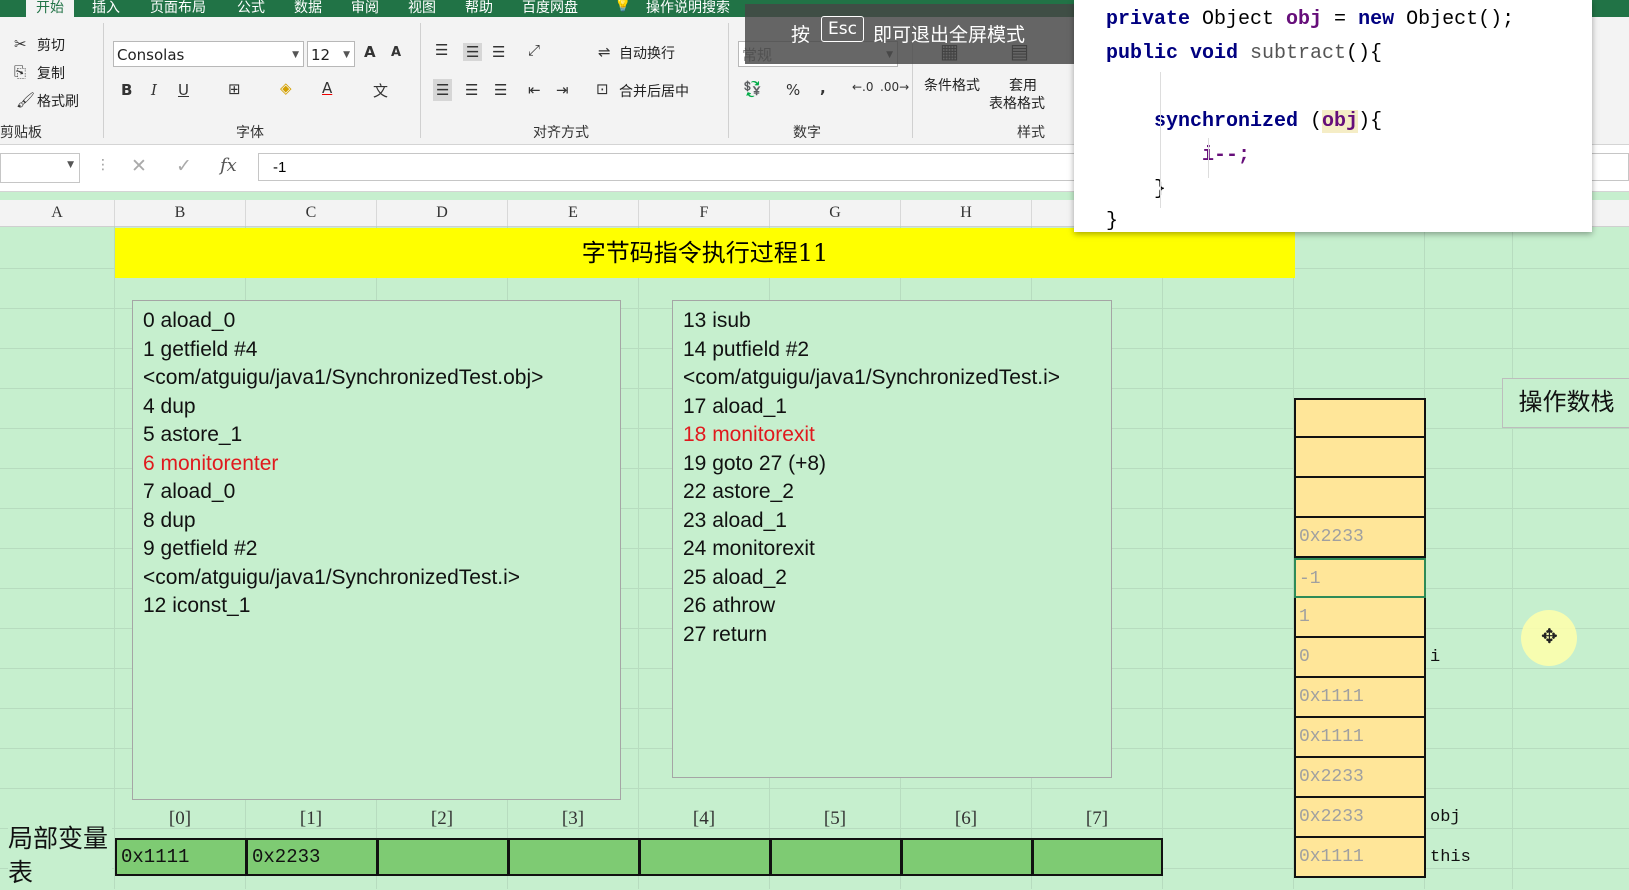 The width and height of the screenshot is (1629, 890). I want to click on page-title: 字节码指令执行过程11, so click(705, 253).